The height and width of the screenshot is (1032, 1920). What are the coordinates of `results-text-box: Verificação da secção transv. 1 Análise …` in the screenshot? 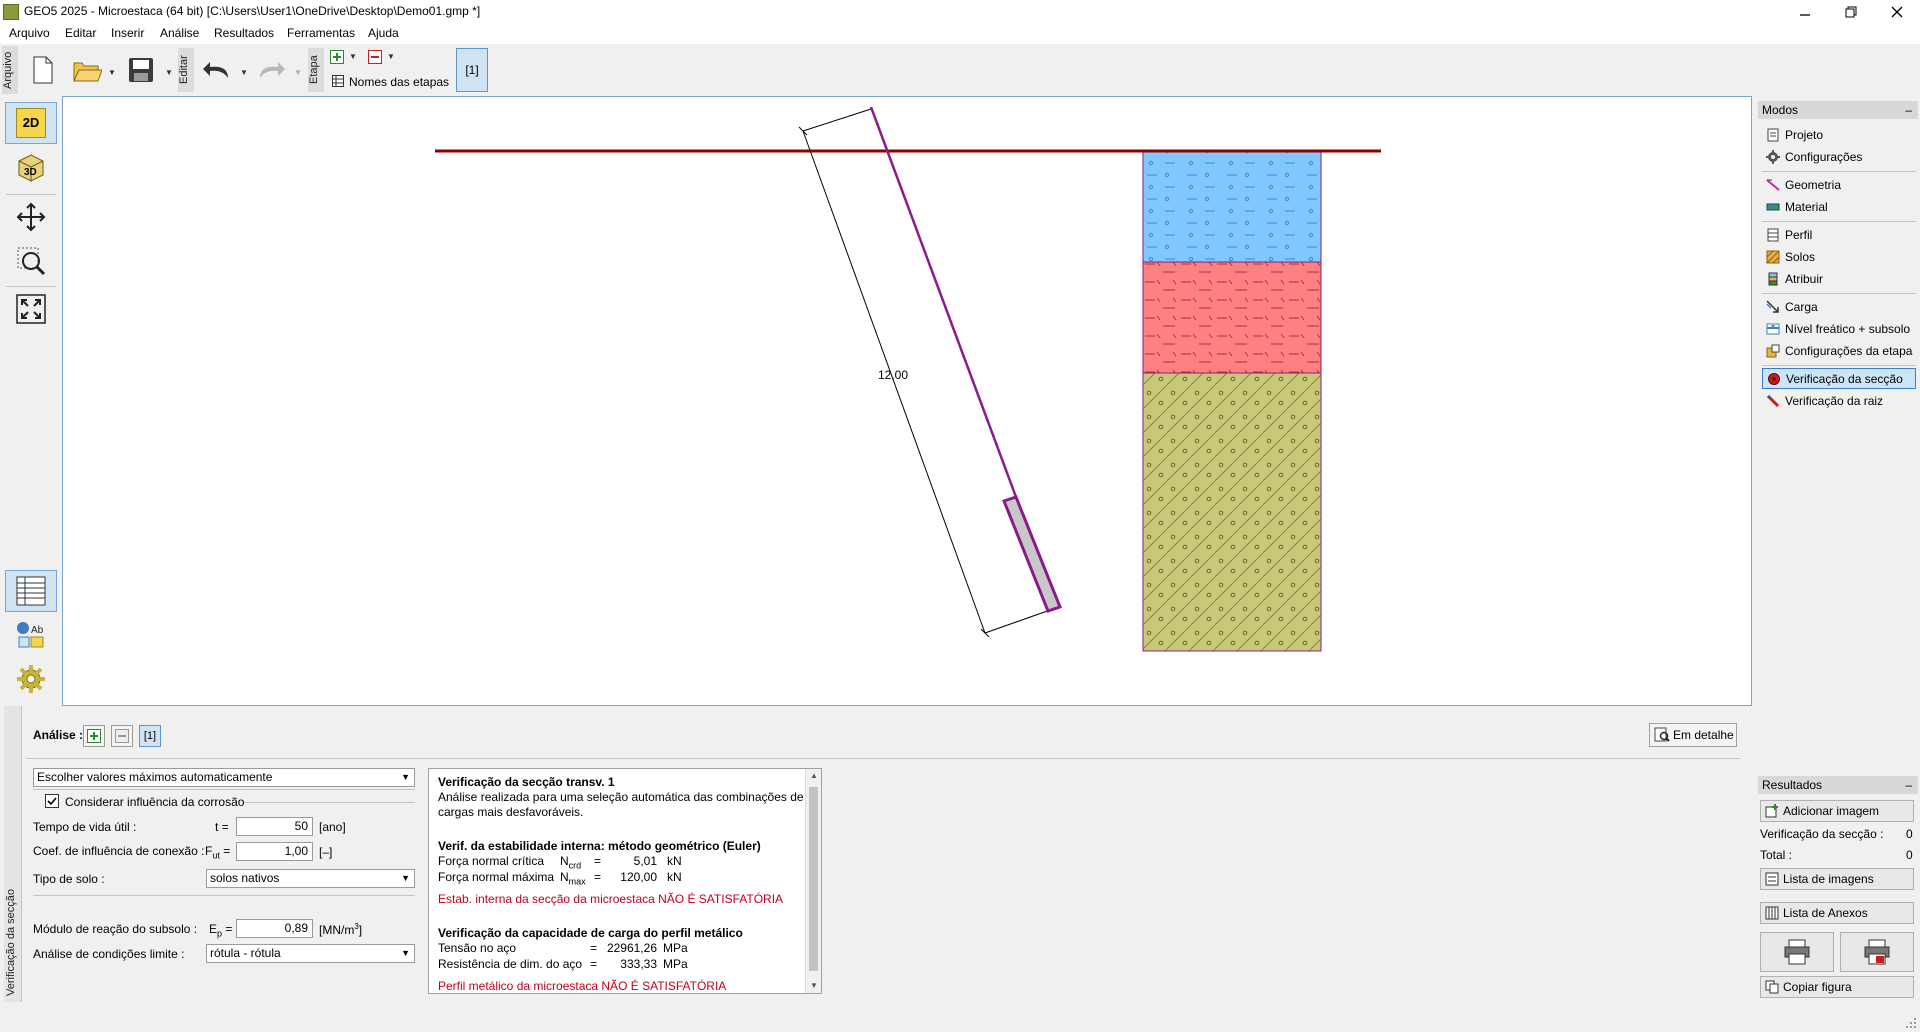 It's located at (625, 881).